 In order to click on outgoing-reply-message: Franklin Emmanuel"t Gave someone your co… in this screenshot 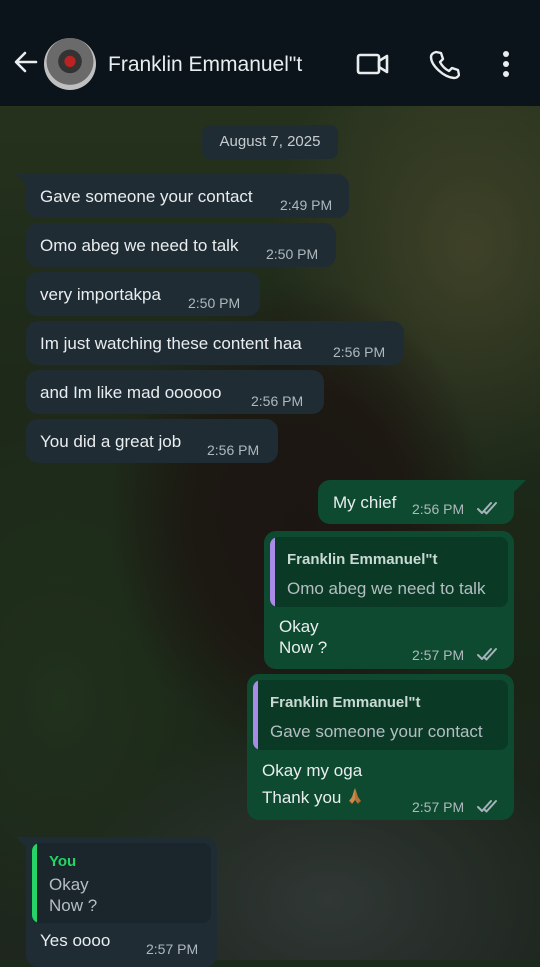, I will do `click(380, 747)`.